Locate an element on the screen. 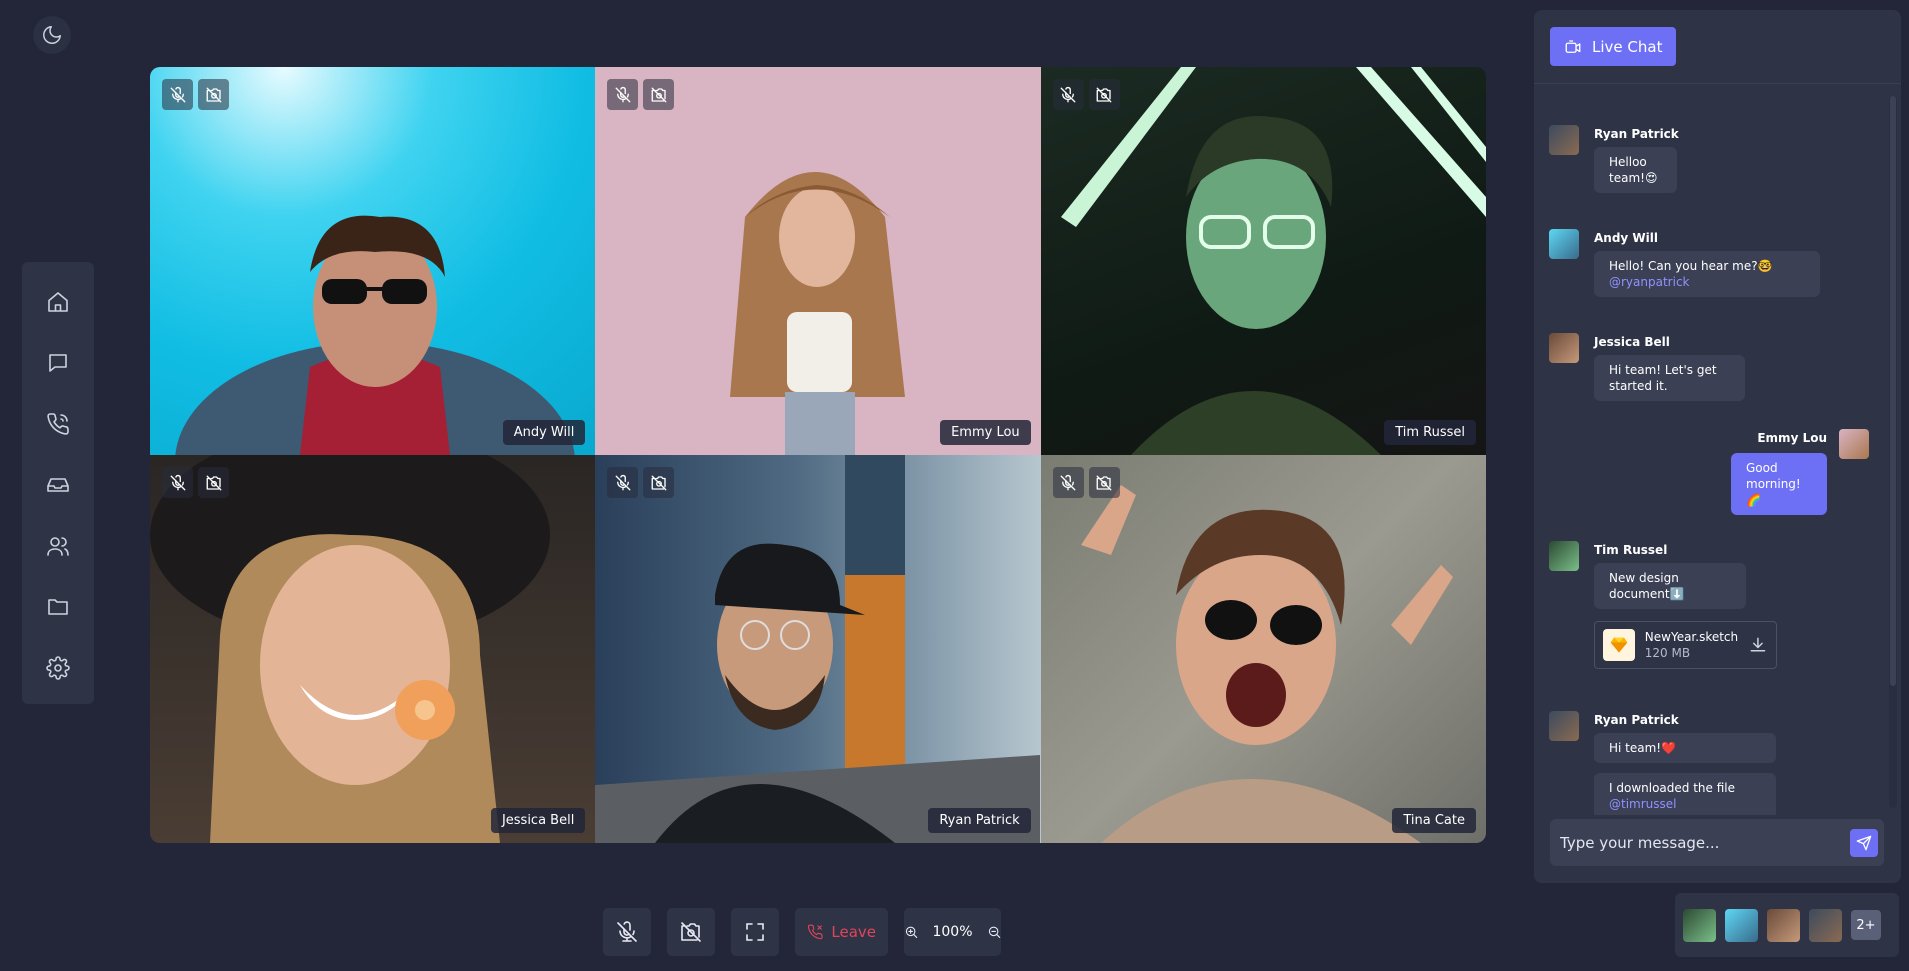 The image size is (1909, 971). call-controls: Leave 100% is located at coordinates (802, 932).